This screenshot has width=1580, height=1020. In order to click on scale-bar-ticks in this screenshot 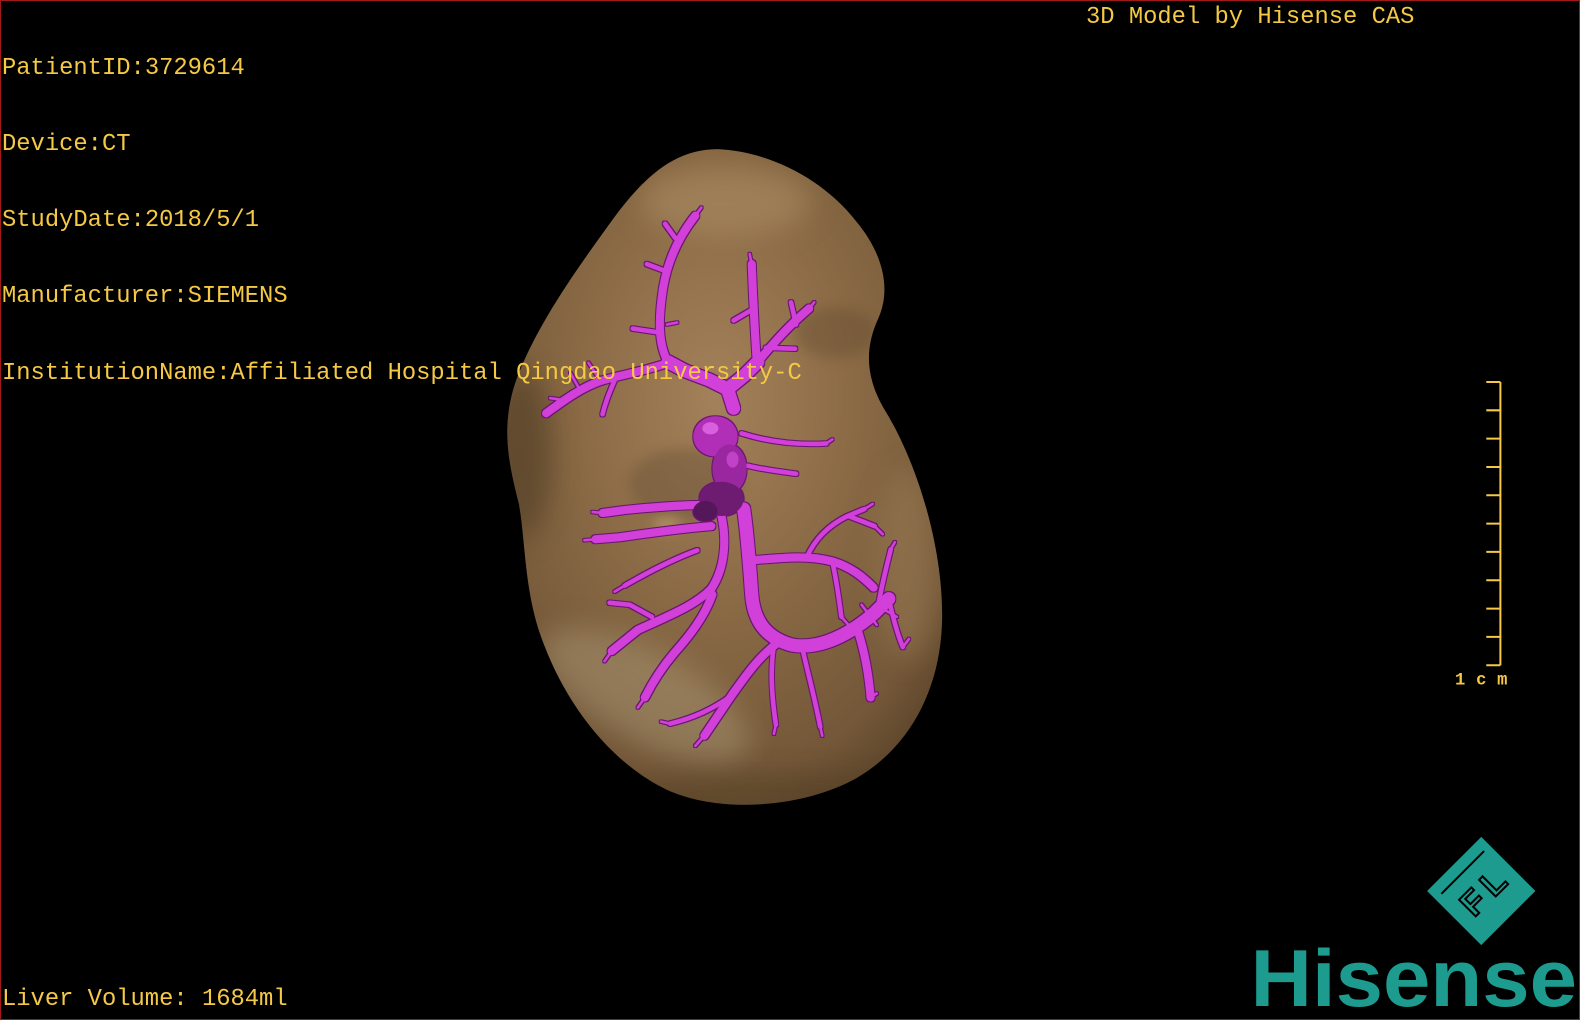, I will do `click(1493, 523)`.